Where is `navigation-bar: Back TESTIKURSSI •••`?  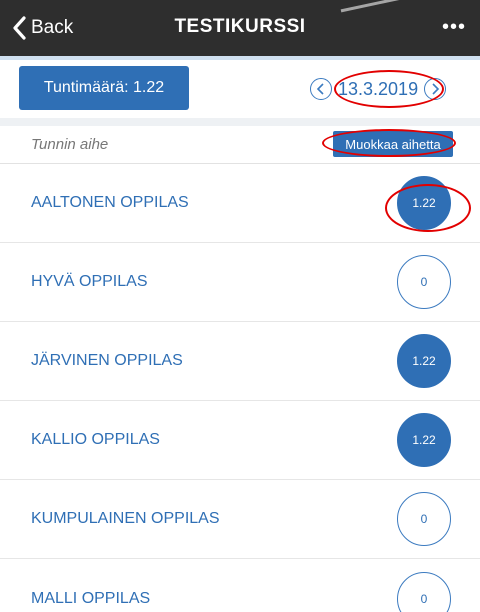 navigation-bar: Back TESTIKURSSI ••• is located at coordinates (240, 28).